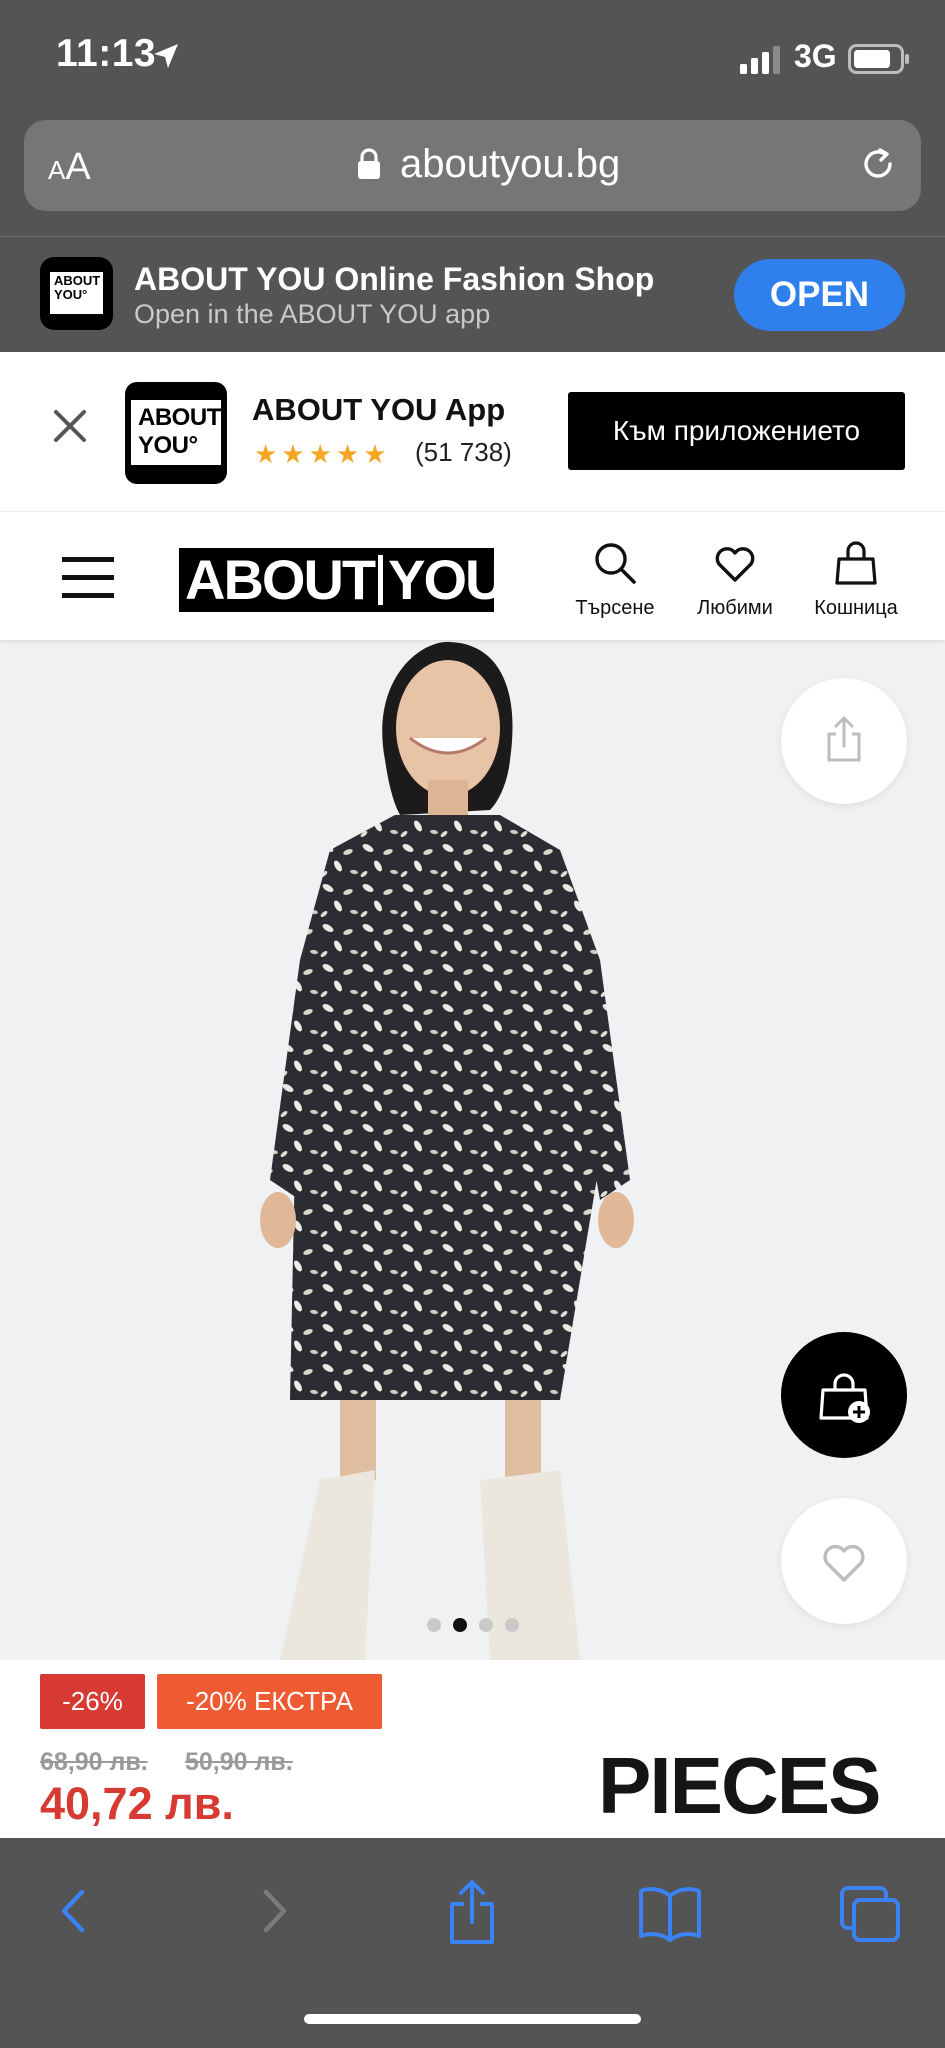 Image resolution: width=945 pixels, height=2048 pixels. What do you see at coordinates (369, 163) in the screenshot?
I see `lock-icon` at bounding box center [369, 163].